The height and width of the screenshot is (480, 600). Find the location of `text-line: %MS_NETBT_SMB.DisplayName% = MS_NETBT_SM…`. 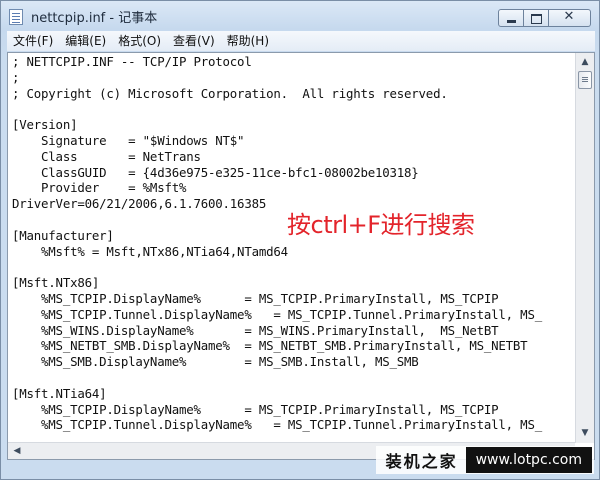

text-line: %MS_NETBT_SMB.DisplayName% = MS_NETBT_SM… is located at coordinates (270, 346).